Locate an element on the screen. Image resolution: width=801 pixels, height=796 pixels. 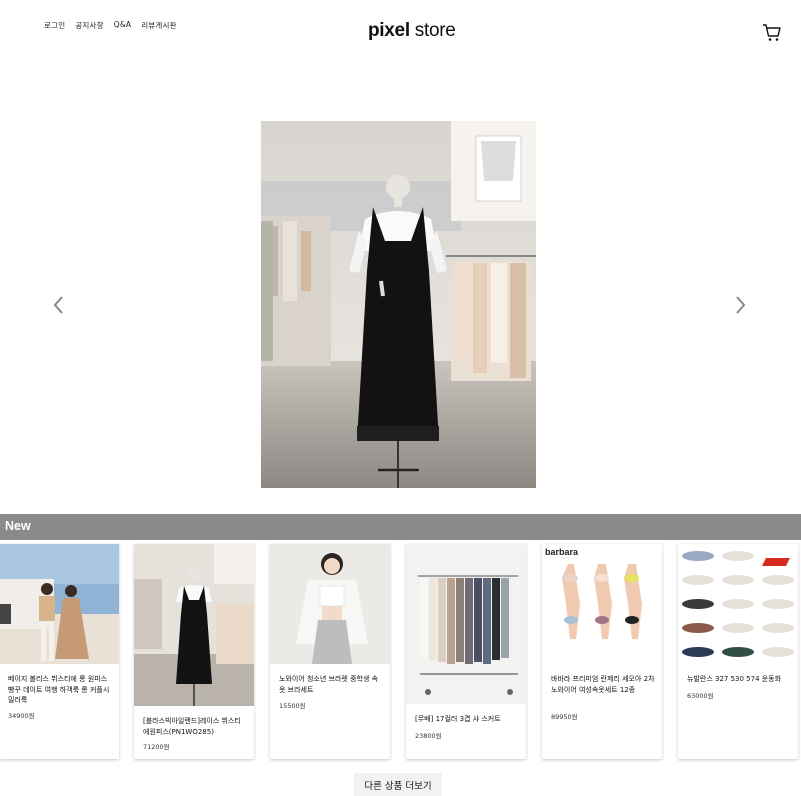
new-section-header: New is located at coordinates (400, 527).